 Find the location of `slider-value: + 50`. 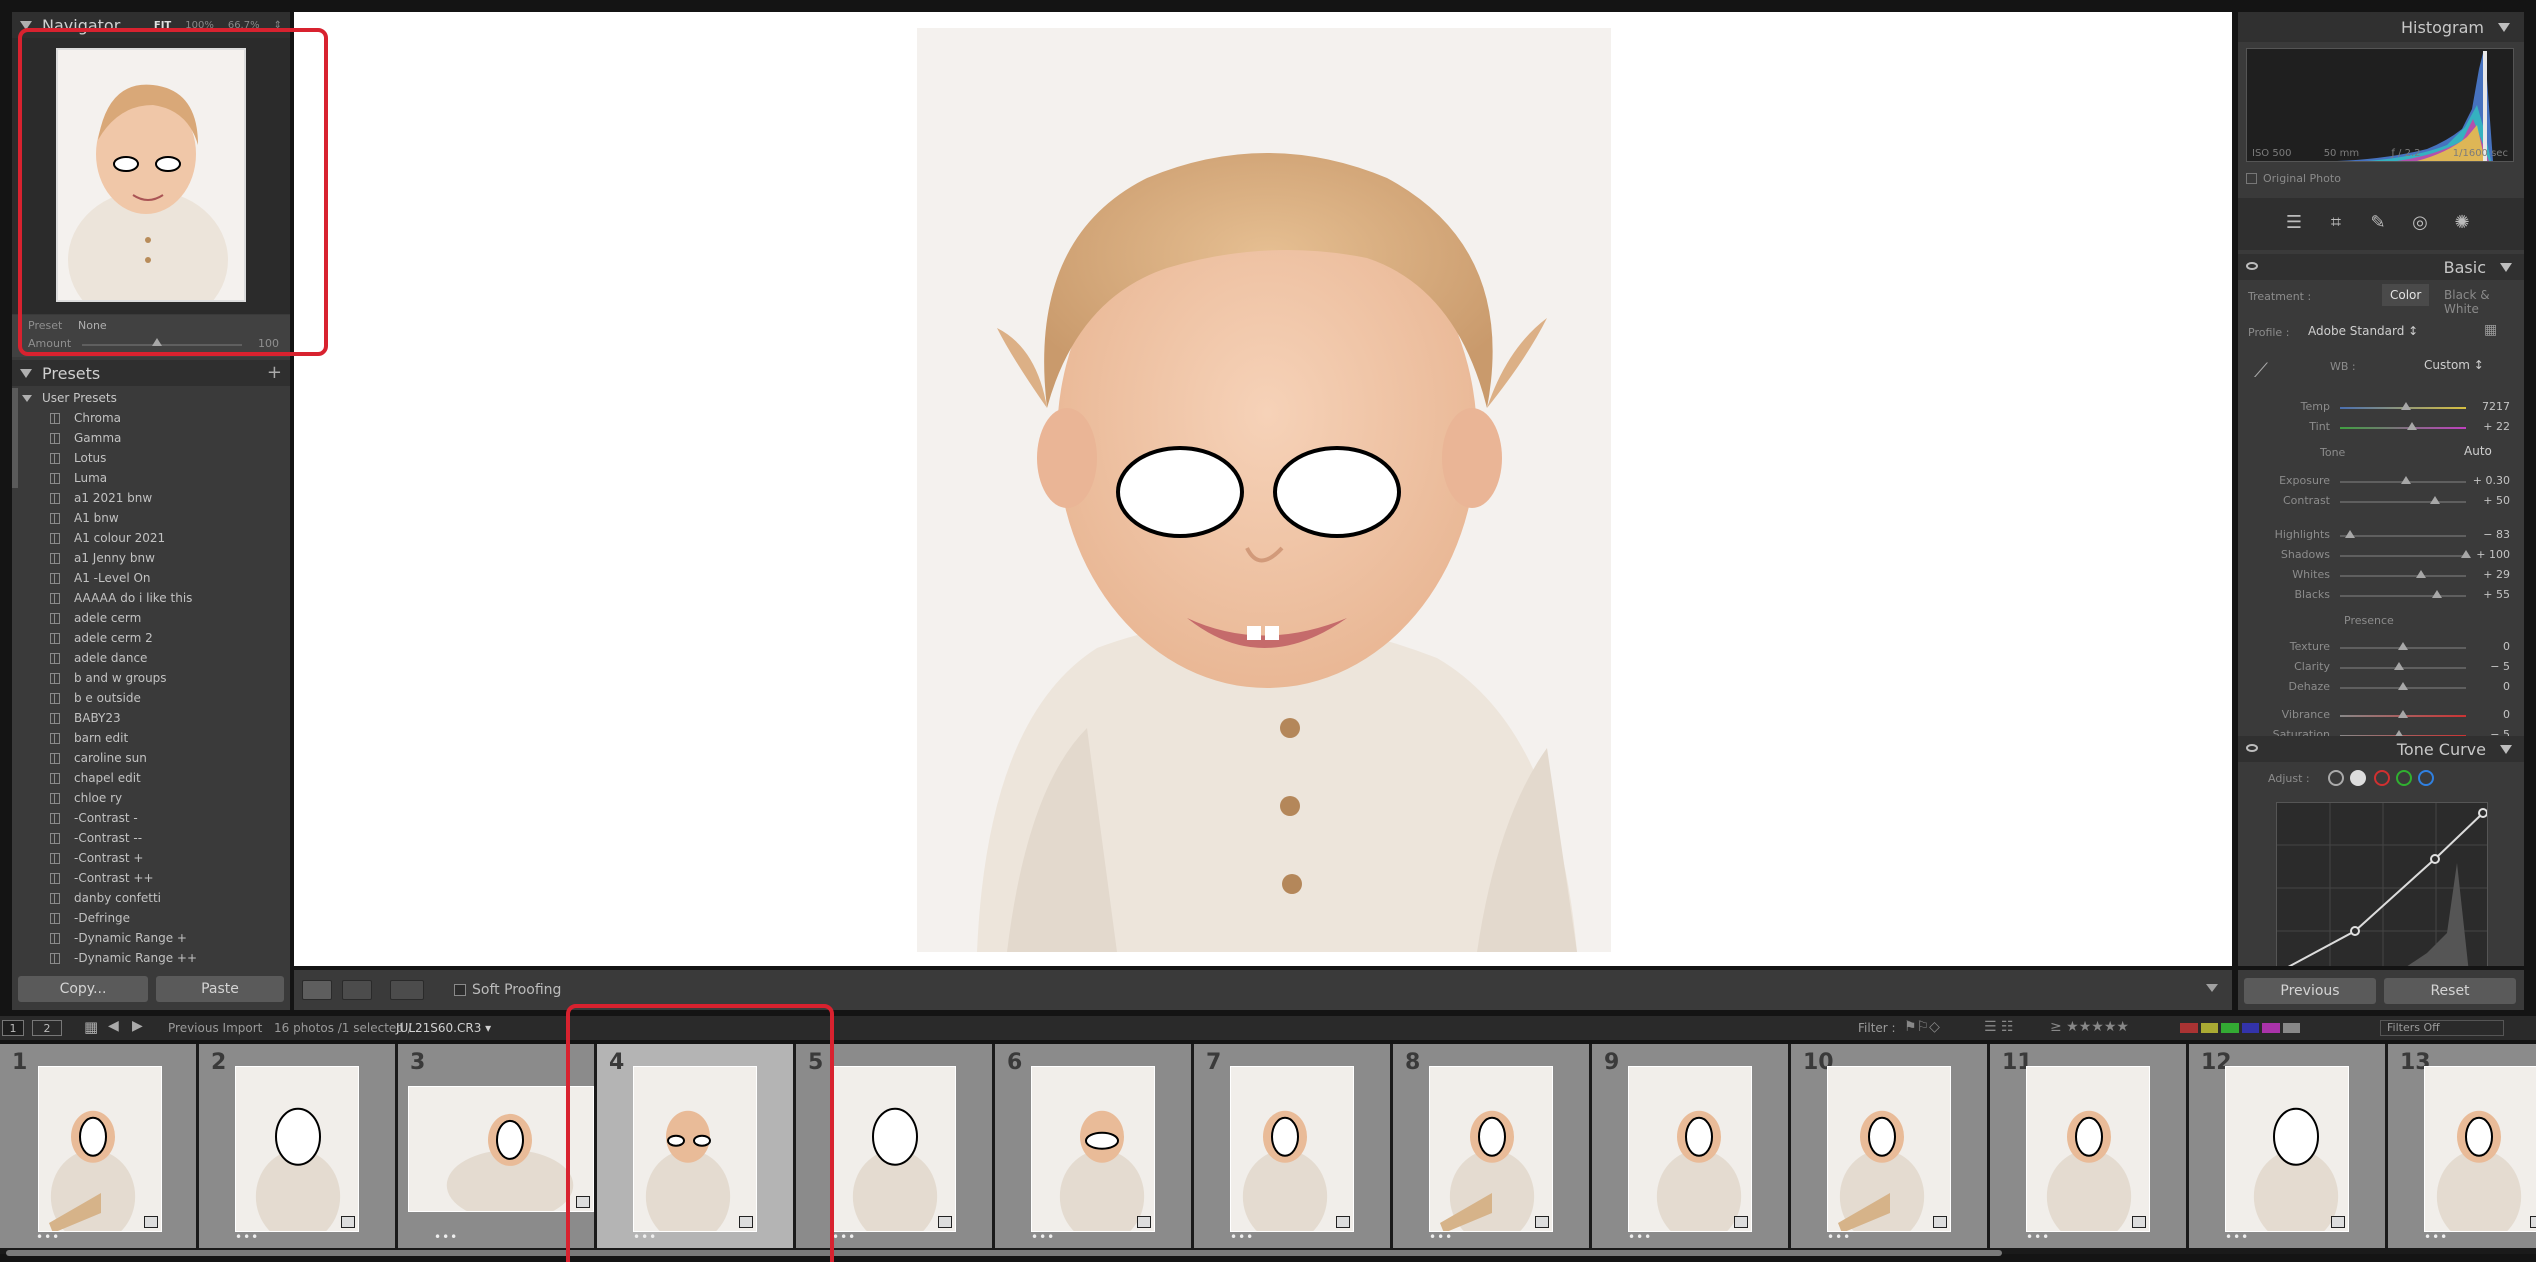

slider-value: + 50 is located at coordinates (2490, 500).